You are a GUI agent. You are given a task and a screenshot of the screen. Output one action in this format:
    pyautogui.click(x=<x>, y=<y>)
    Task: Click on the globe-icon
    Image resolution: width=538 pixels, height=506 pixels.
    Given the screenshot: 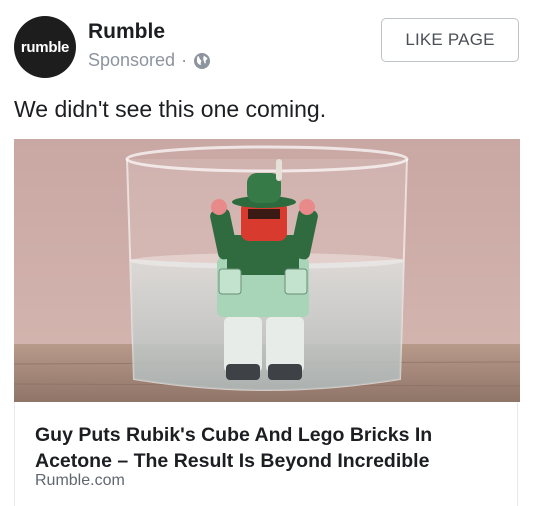 What is the action you would take?
    pyautogui.click(x=202, y=61)
    